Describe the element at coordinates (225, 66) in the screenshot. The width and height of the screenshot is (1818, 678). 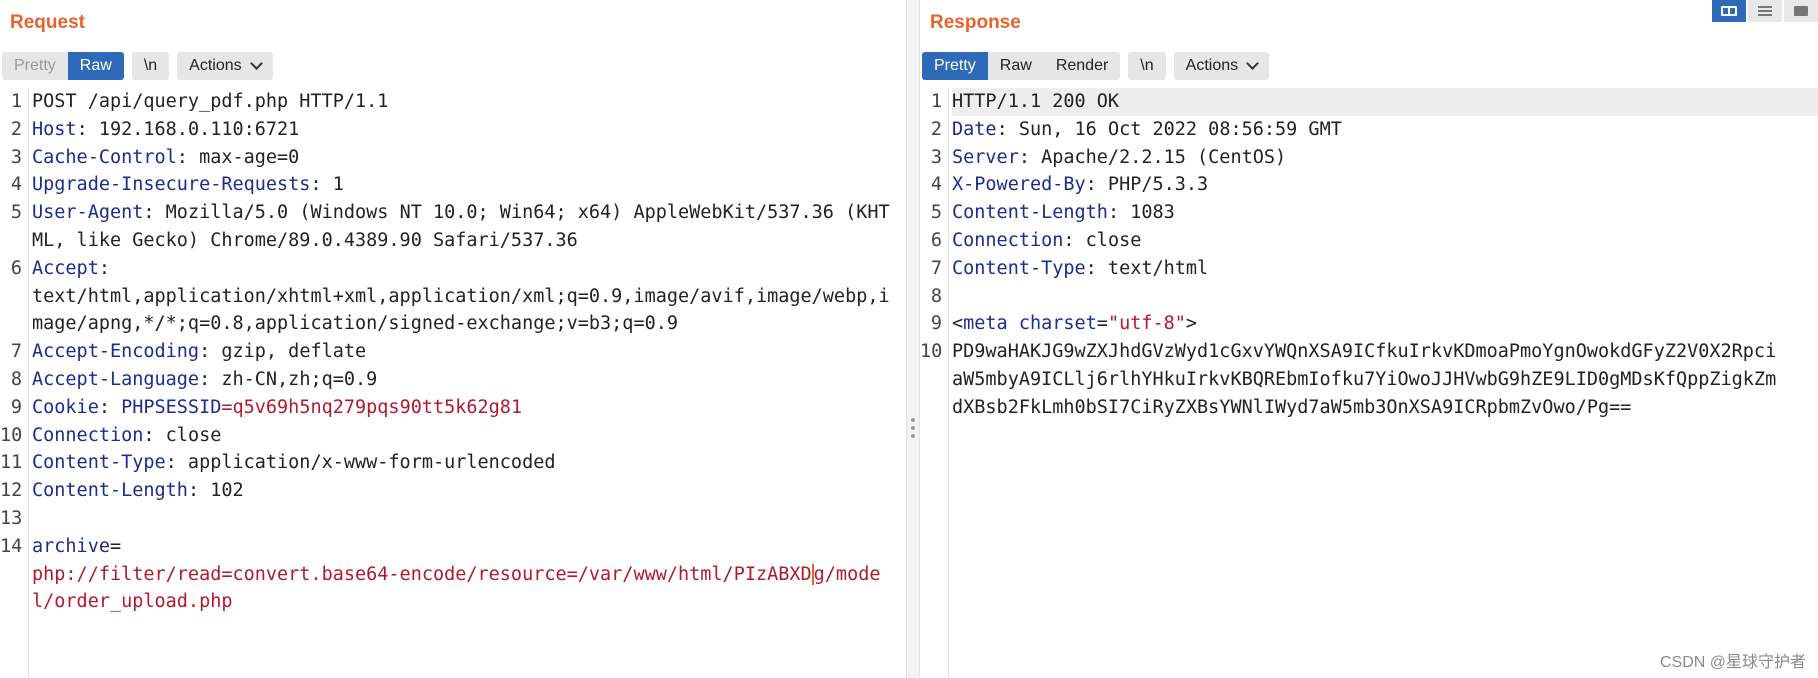
I see `request-actions-button: Actions` at that location.